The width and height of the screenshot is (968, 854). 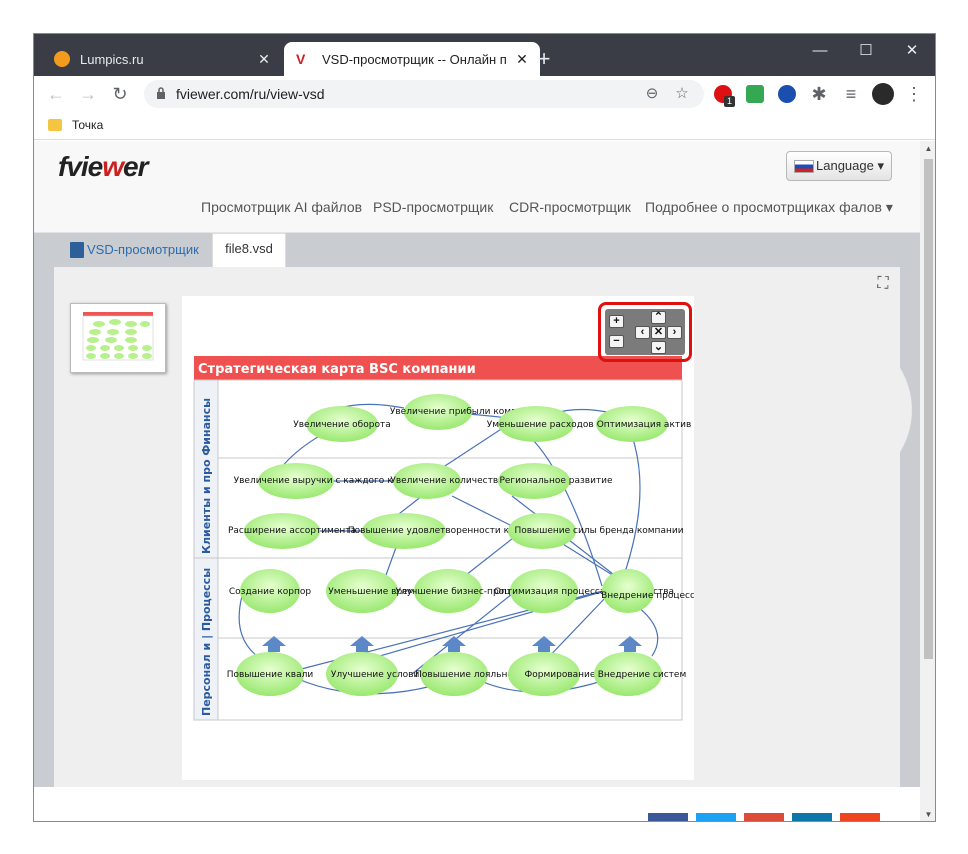 I want to click on node-label: Увеличение оборота, so click(x=341, y=425).